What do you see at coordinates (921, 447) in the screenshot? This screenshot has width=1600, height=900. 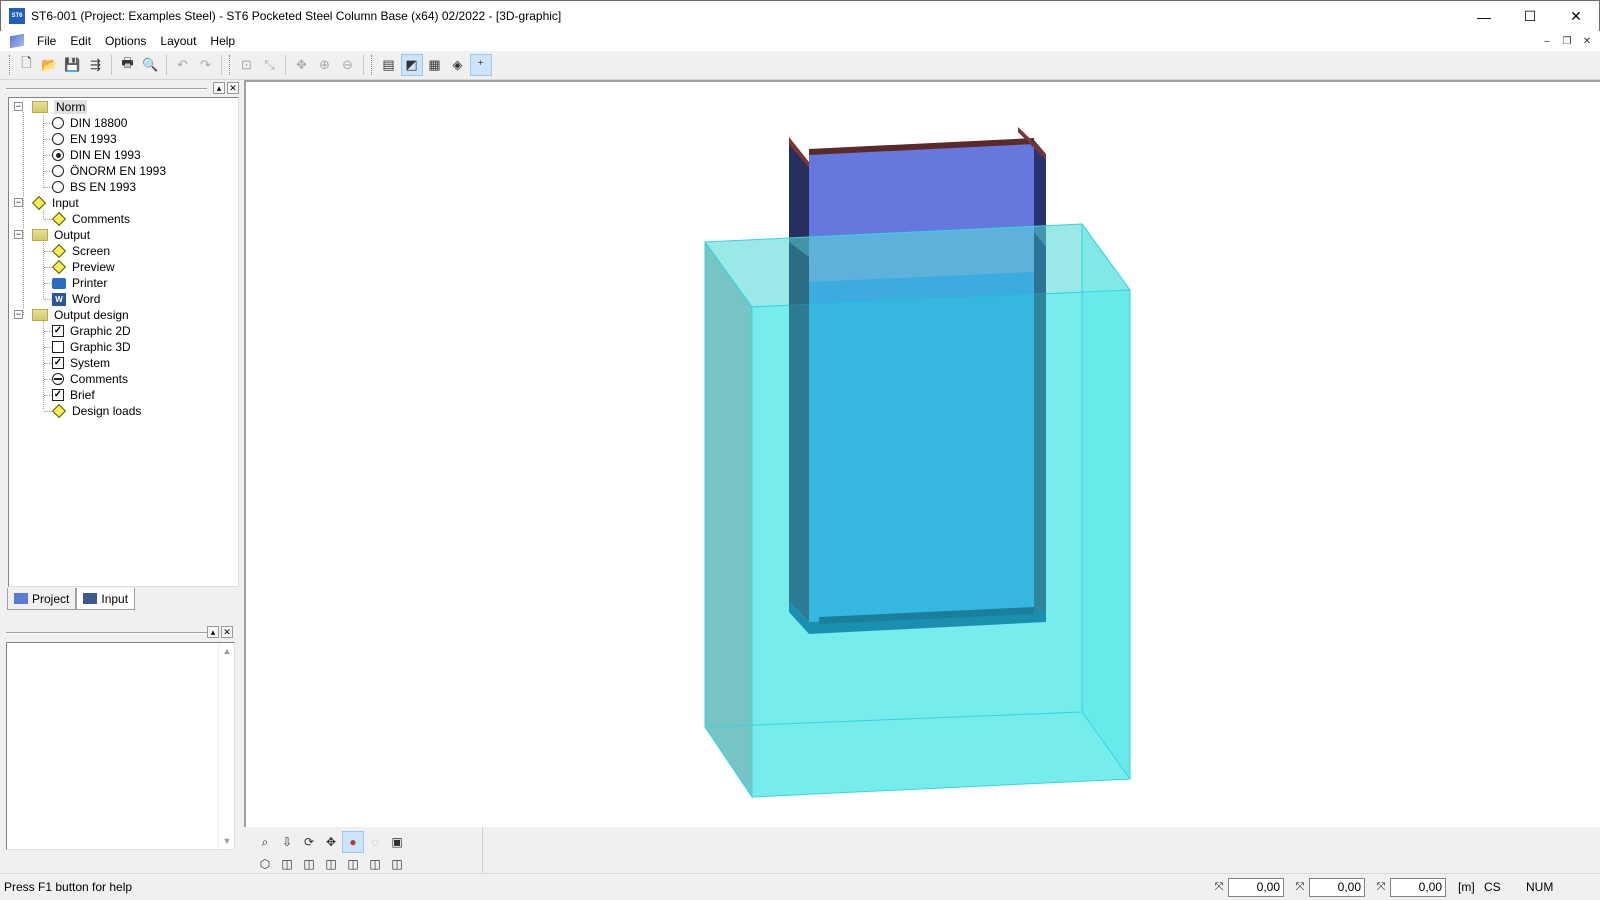 I see `column-web-embedded` at bounding box center [921, 447].